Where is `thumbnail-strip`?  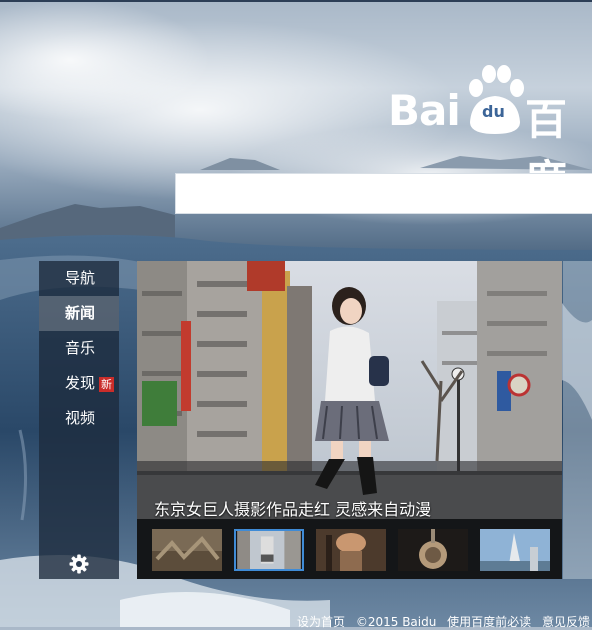 thumbnail-strip is located at coordinates (349, 551).